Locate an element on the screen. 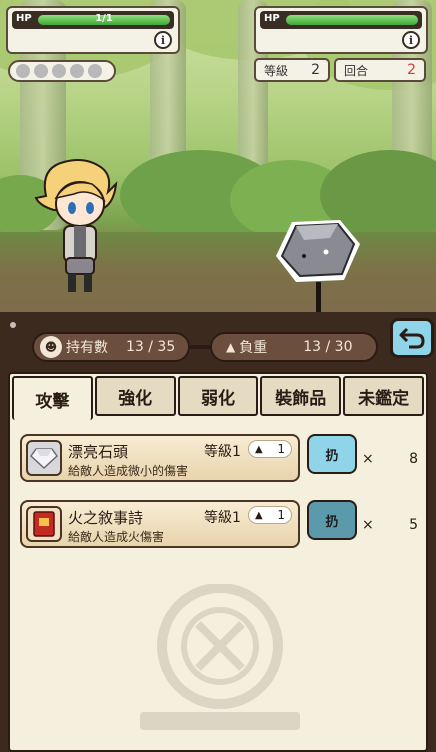 Image resolution: width=436 pixels, height=752 pixels. enemy-info-icon: i is located at coordinates (411, 40).